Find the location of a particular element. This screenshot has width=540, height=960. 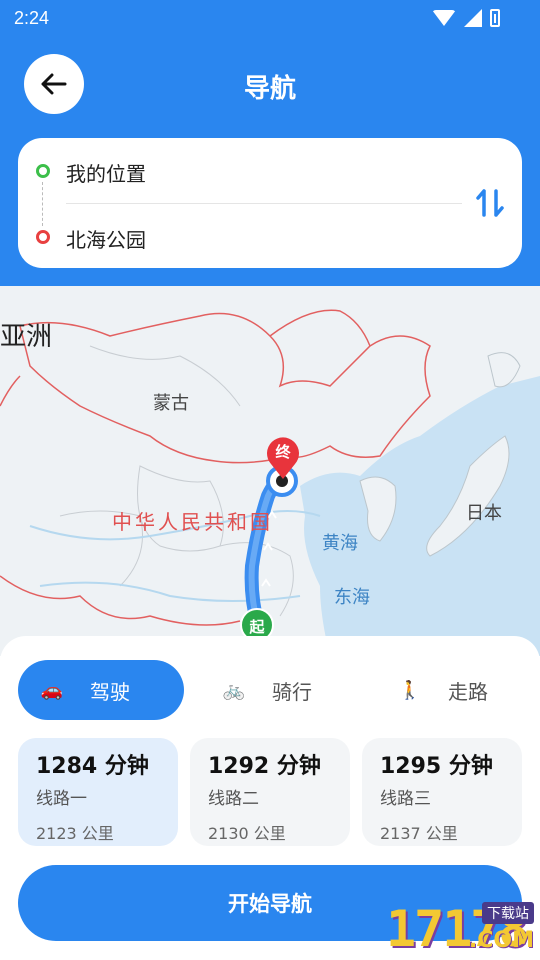

watermark-tag: 下载站 is located at coordinates (508, 913).